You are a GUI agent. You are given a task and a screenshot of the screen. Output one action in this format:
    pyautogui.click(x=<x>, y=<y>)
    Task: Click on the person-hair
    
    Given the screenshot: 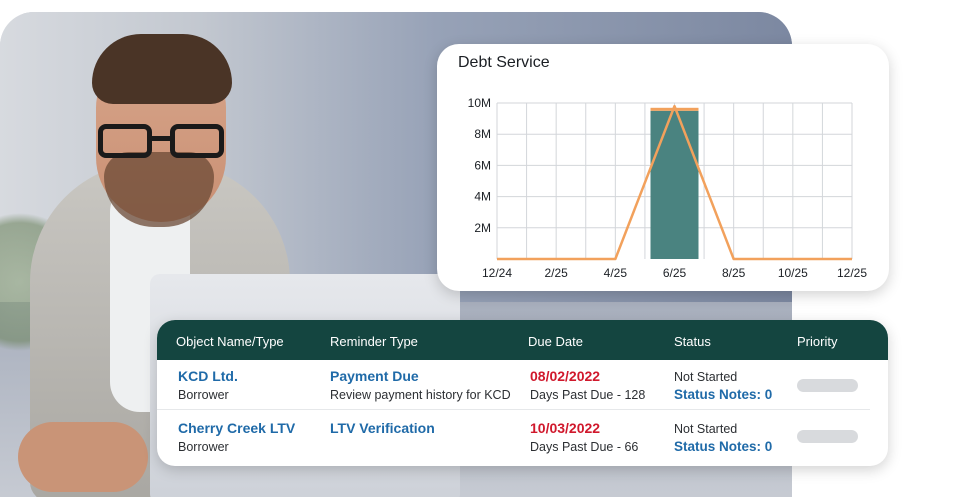 What is the action you would take?
    pyautogui.click(x=162, y=69)
    